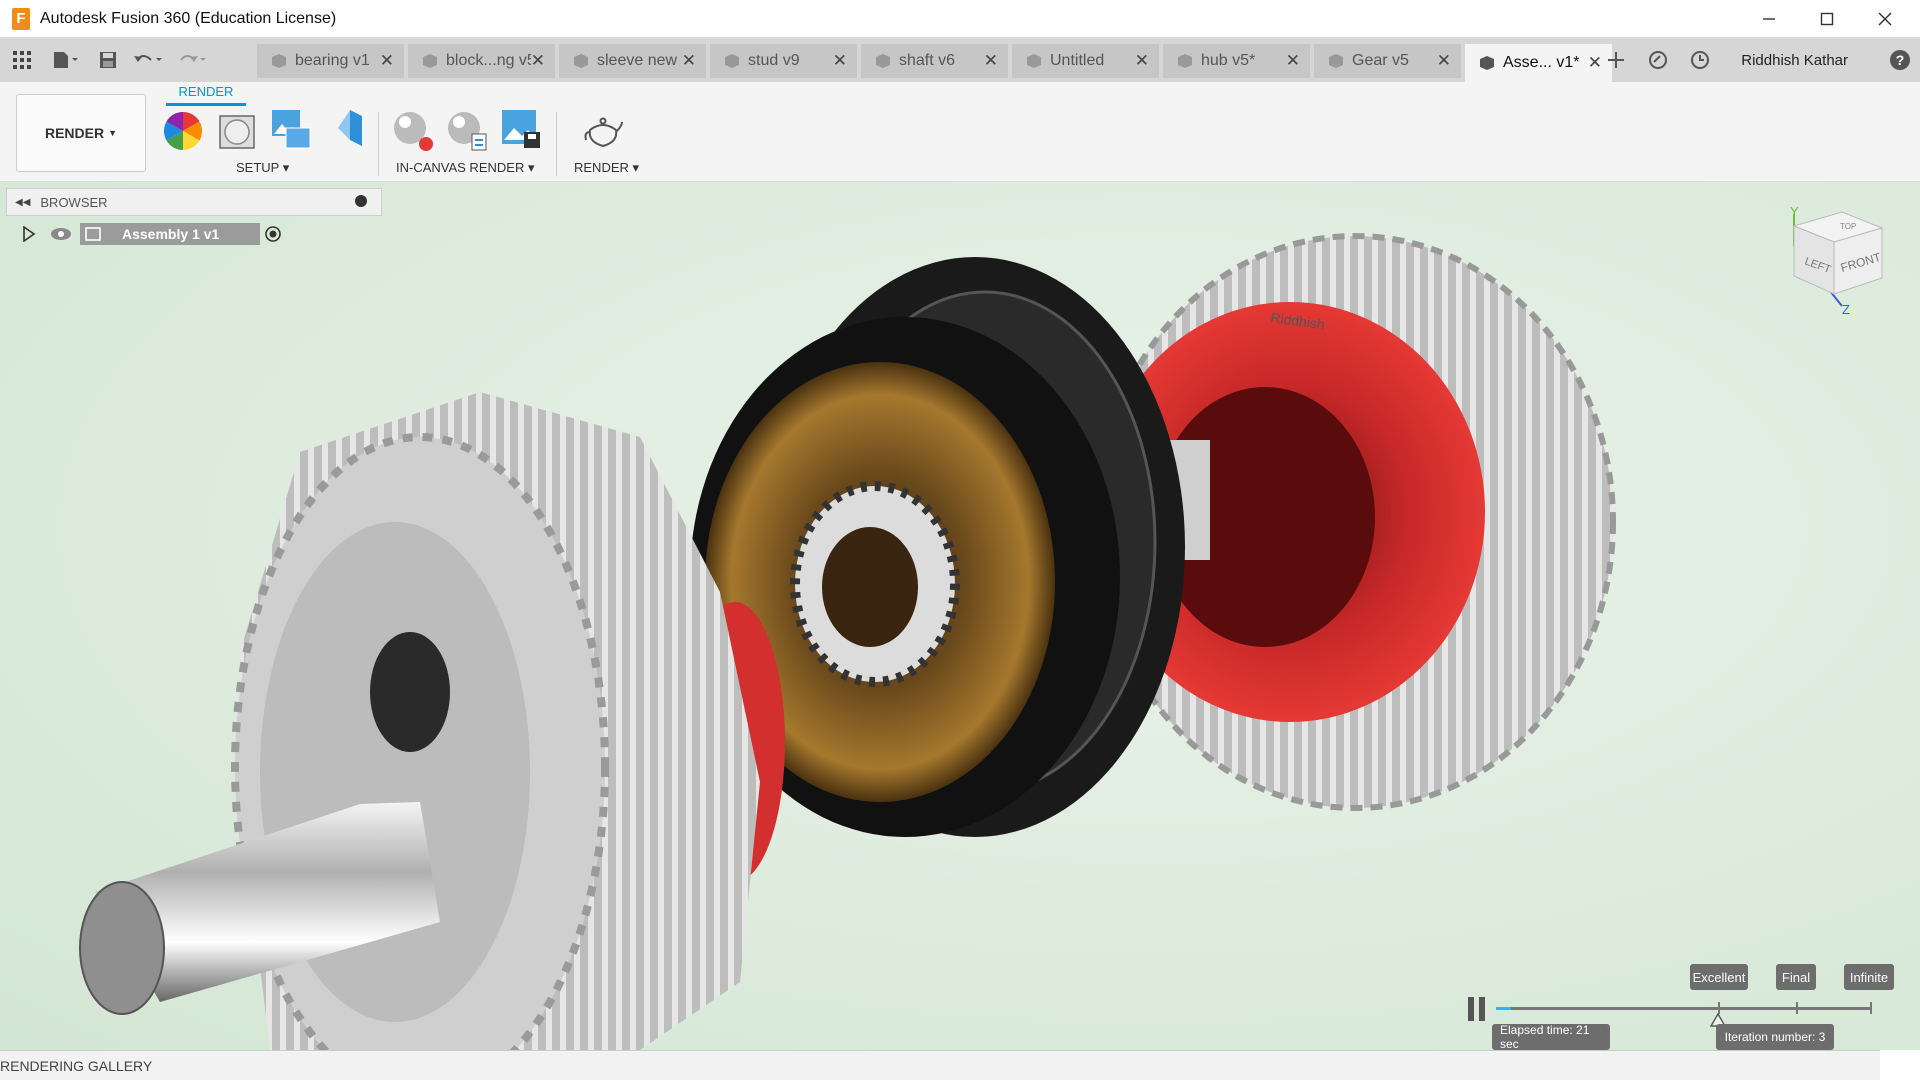  What do you see at coordinates (1869, 977) in the screenshot?
I see `preset-infinite: Infinite` at bounding box center [1869, 977].